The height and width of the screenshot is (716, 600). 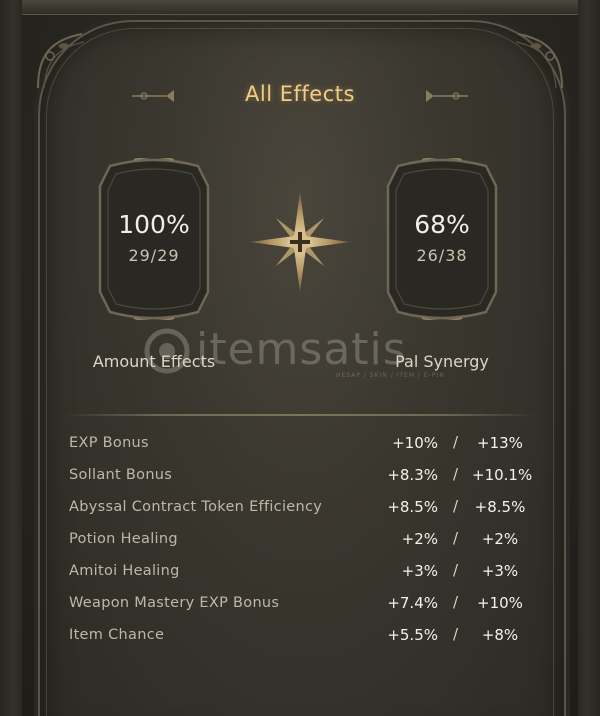 What do you see at coordinates (300, 636) in the screenshot?
I see `effect-row: Item Chance +5.5% / +8%` at bounding box center [300, 636].